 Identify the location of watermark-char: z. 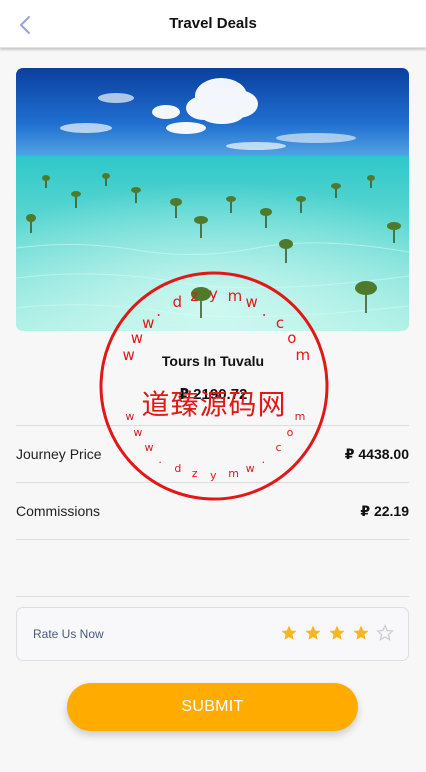
(194, 474).